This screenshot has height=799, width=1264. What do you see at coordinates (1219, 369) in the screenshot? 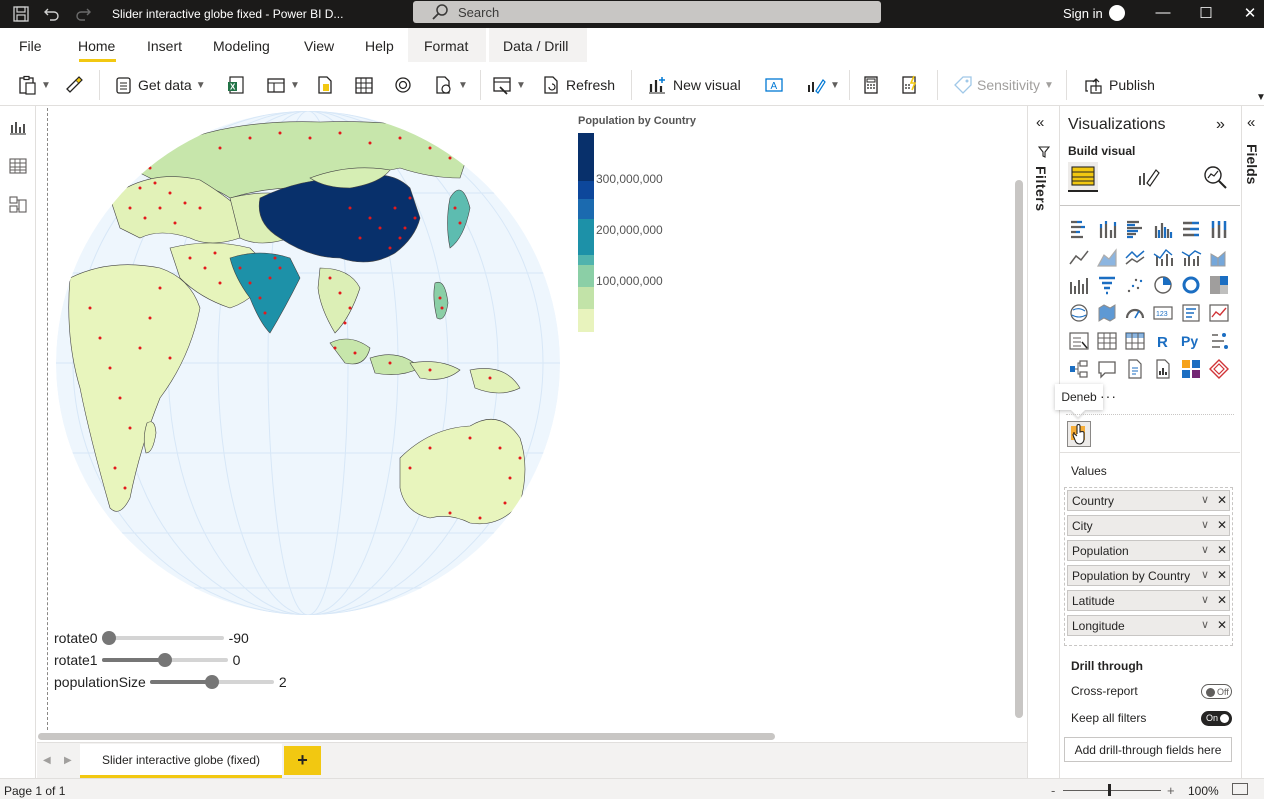
I see `power-automate-icon` at bounding box center [1219, 369].